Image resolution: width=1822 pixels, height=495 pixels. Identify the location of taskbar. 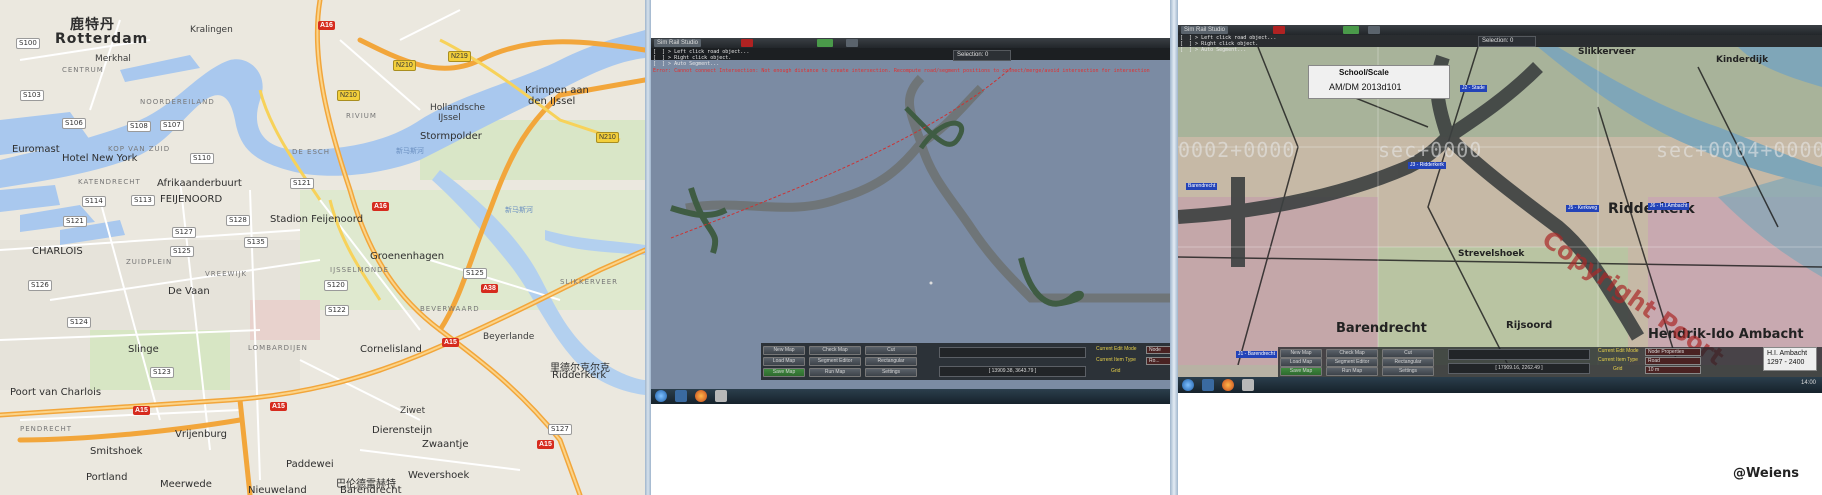
(910, 396).